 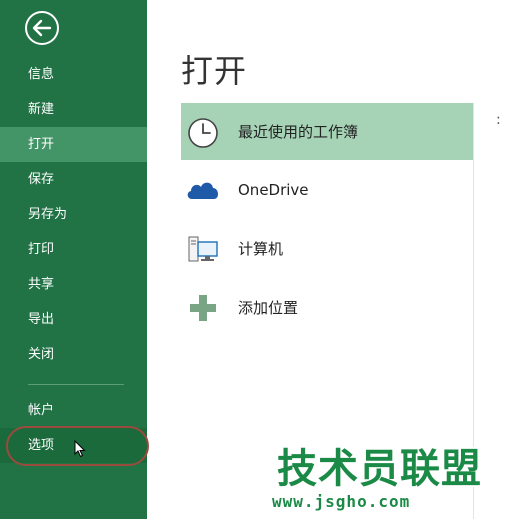 I want to click on clock-icon, so click(x=203, y=133).